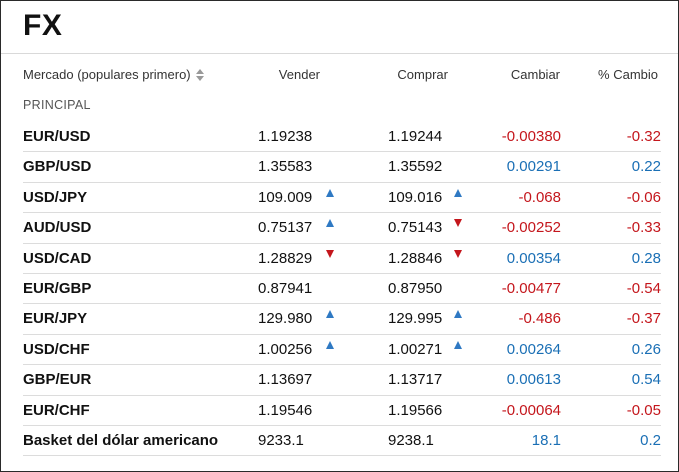 This screenshot has width=679, height=472. Describe the element at coordinates (342, 198) in the screenshot. I see `table-row: USD/JPY 109.009 109.016 -0.068 -0.06` at that location.